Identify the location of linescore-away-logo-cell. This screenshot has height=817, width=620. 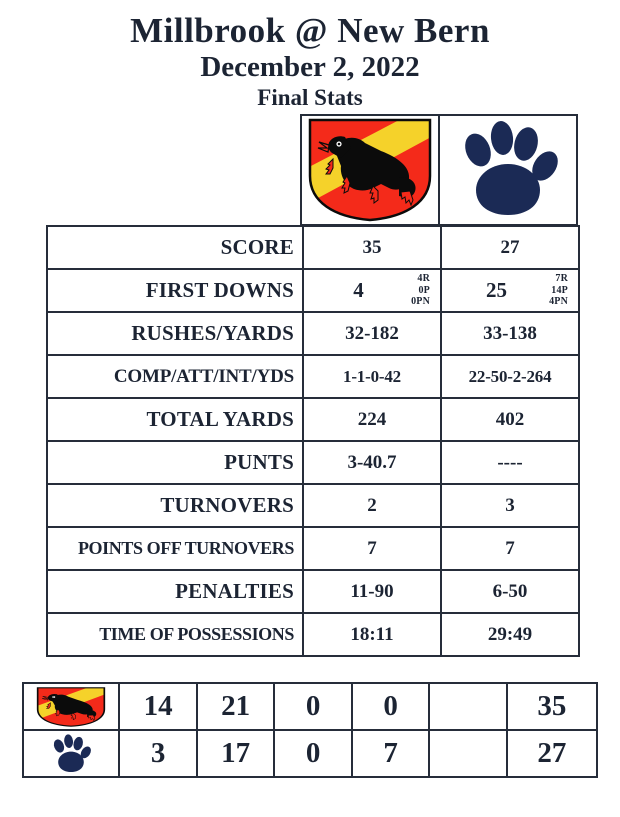
(71, 706).